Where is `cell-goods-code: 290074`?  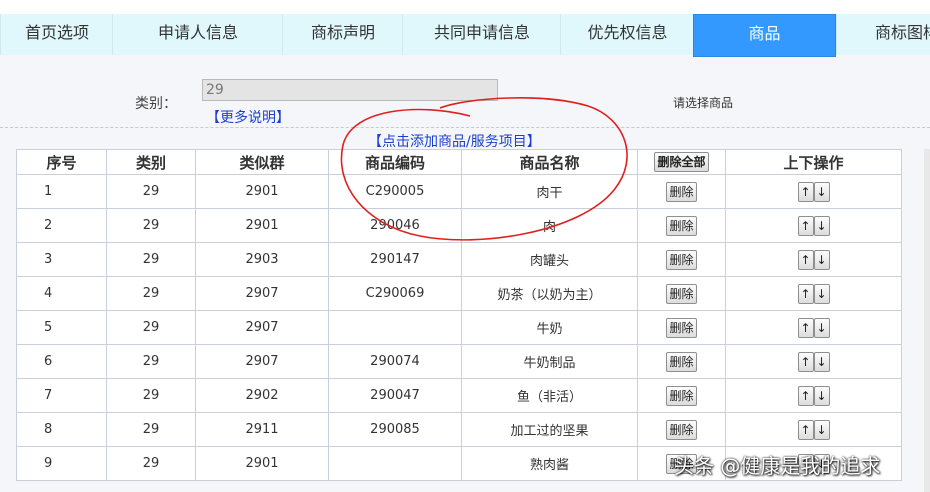
cell-goods-code: 290074 is located at coordinates (395, 361).